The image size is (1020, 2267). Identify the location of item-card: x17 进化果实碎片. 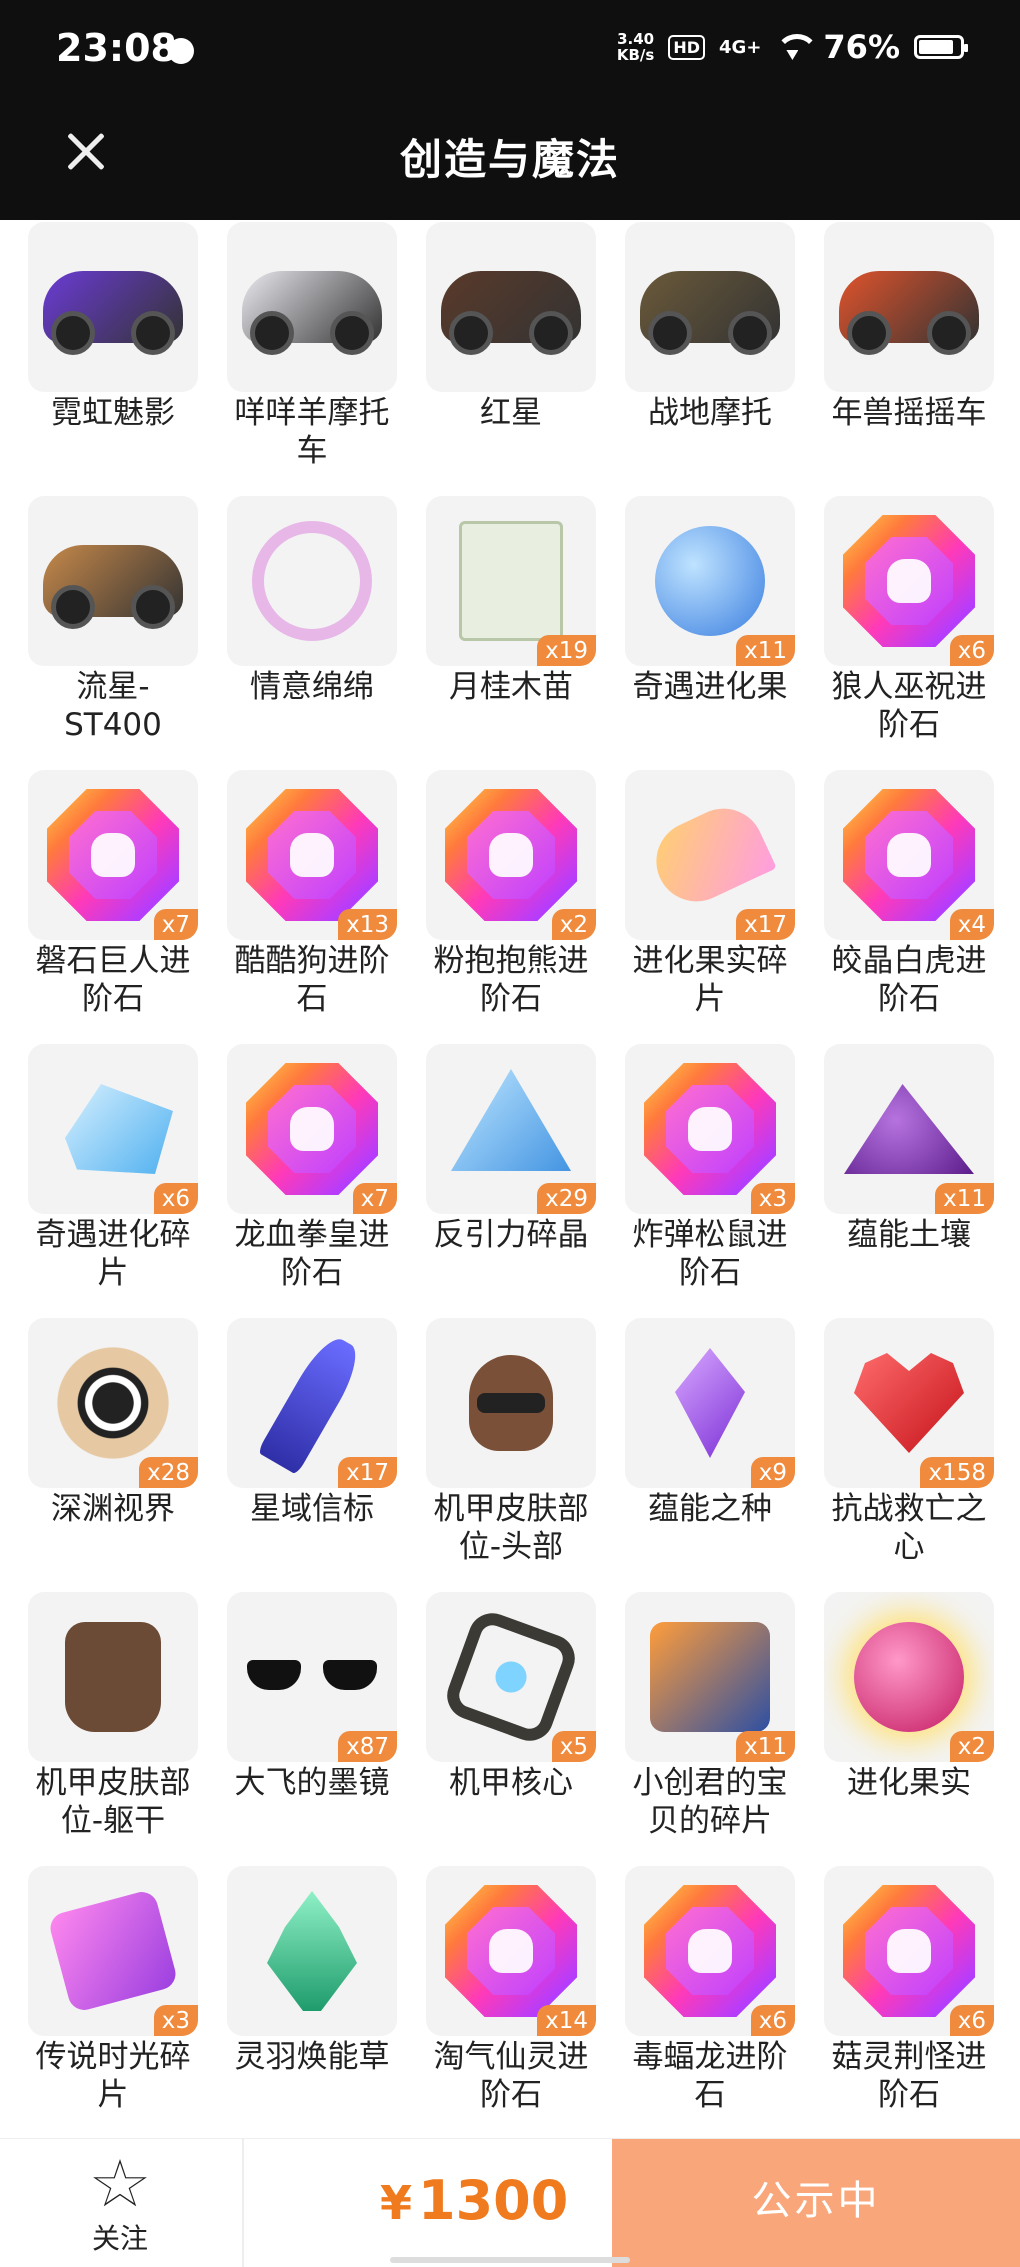
(710, 907).